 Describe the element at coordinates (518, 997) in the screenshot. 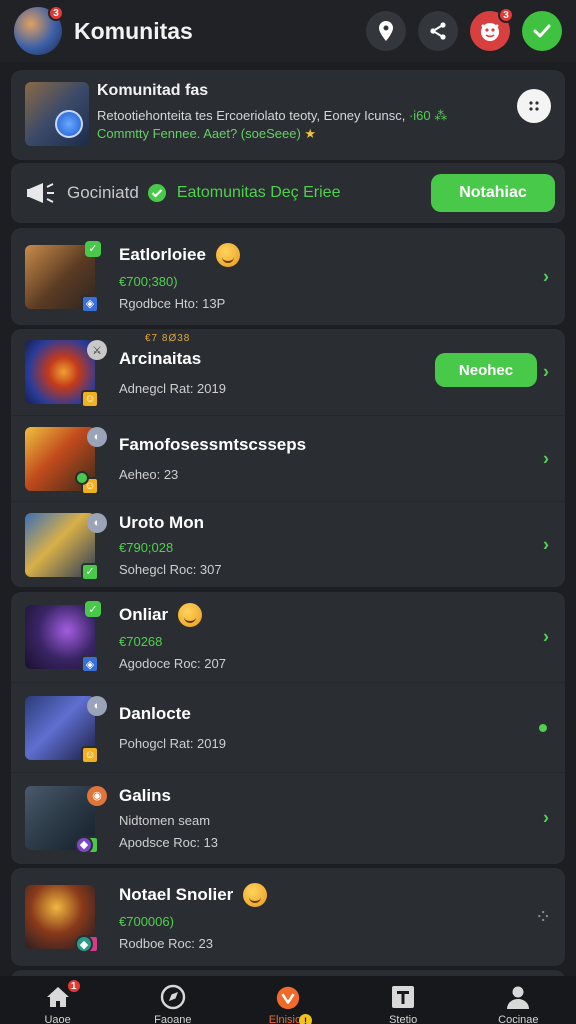

I see `profile-icon` at that location.